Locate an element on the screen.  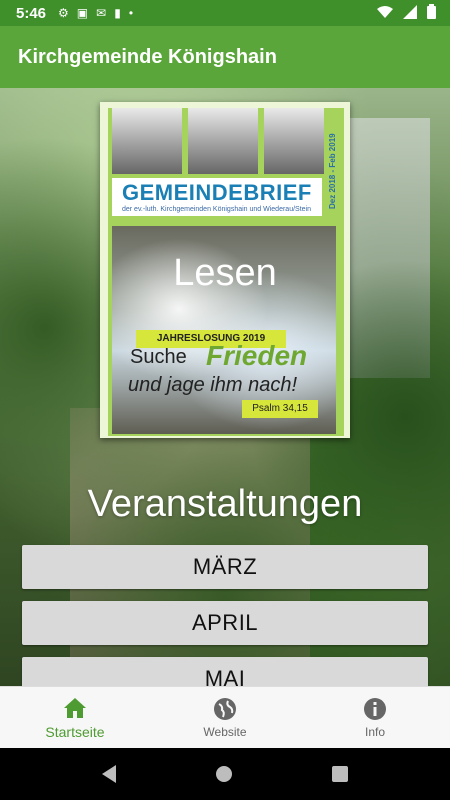
bottom-navigation: Startseite Website Info is located at coordinates (225, 717).